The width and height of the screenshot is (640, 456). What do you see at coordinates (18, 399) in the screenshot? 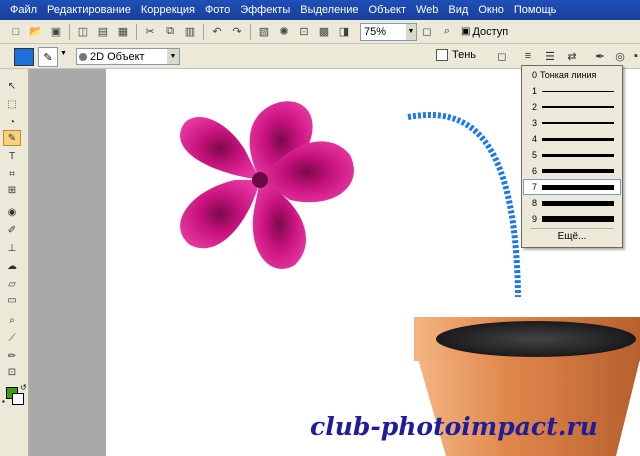
I see `background-color-swatch` at bounding box center [18, 399].